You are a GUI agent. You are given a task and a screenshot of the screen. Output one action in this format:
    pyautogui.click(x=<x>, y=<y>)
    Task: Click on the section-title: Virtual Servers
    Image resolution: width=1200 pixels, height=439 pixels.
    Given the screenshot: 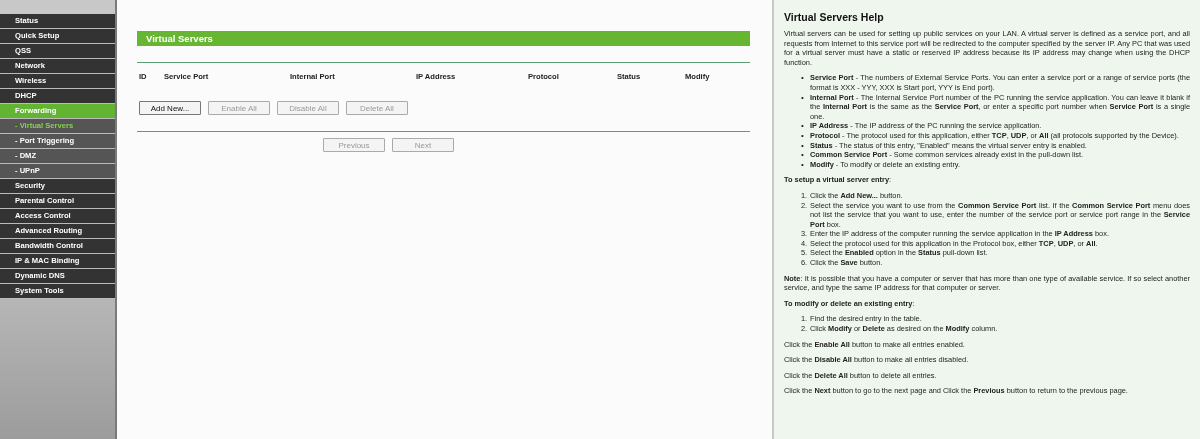 What is the action you would take?
    pyautogui.click(x=443, y=38)
    